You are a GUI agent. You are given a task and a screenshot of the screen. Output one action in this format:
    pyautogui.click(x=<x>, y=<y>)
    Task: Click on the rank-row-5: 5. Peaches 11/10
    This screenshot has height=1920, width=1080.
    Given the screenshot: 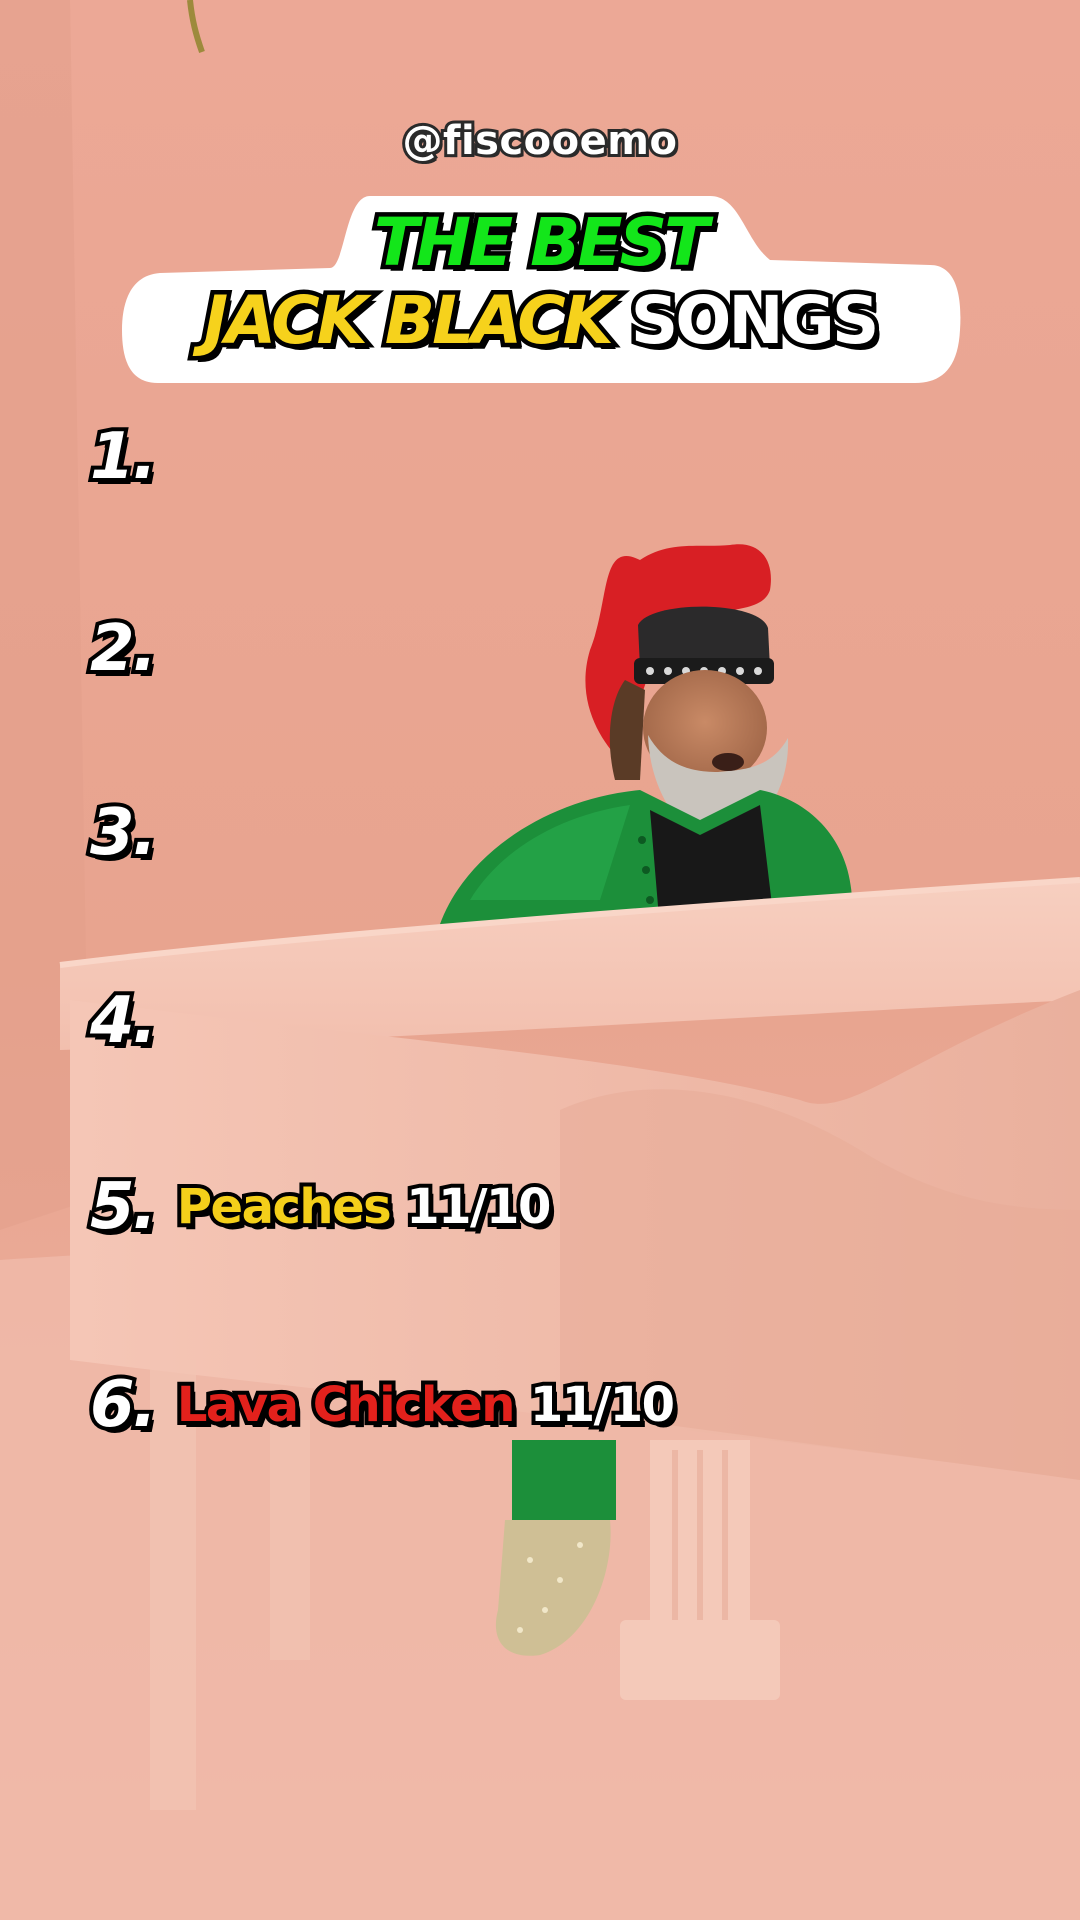 What is the action you would take?
    pyautogui.click(x=320, y=1207)
    